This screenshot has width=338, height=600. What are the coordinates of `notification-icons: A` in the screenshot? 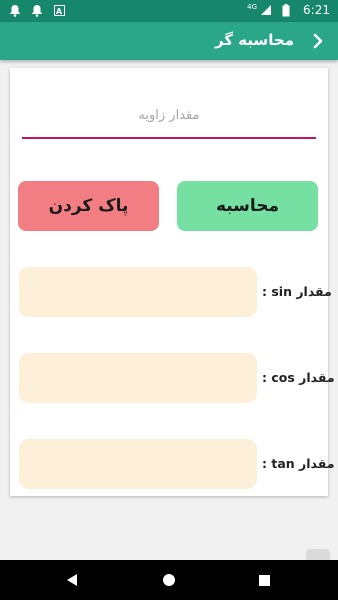 It's located at (37, 10).